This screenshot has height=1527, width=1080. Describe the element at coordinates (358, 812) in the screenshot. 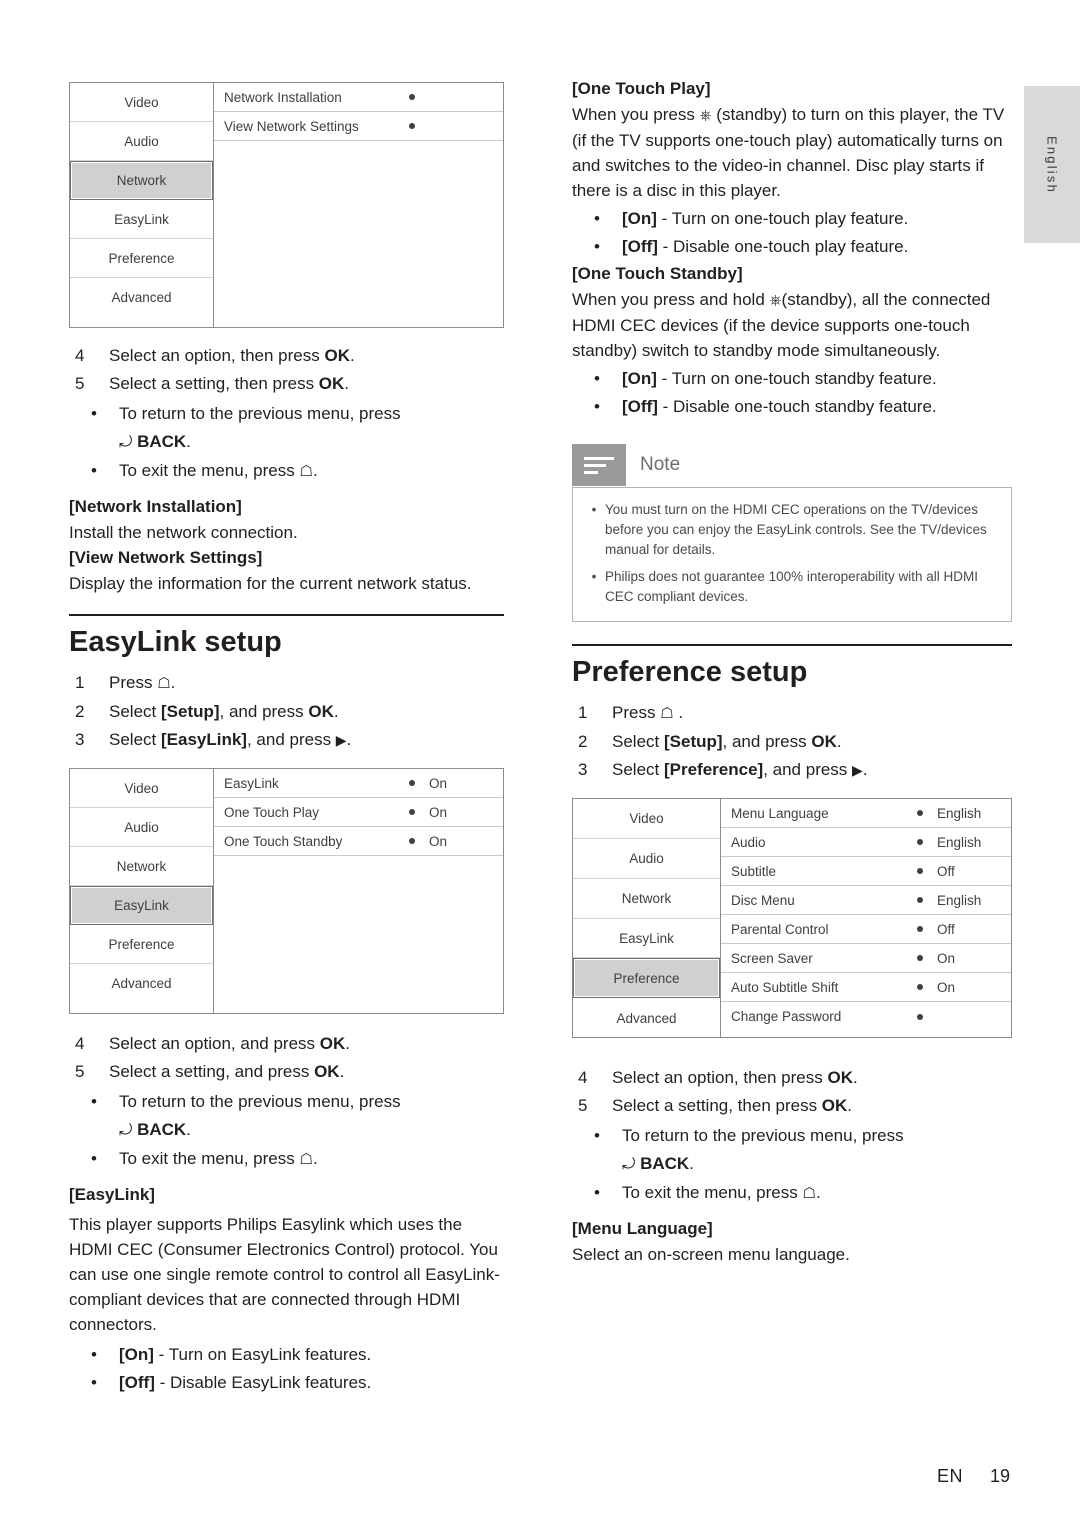

I see `option-row: One Touch Play On` at that location.